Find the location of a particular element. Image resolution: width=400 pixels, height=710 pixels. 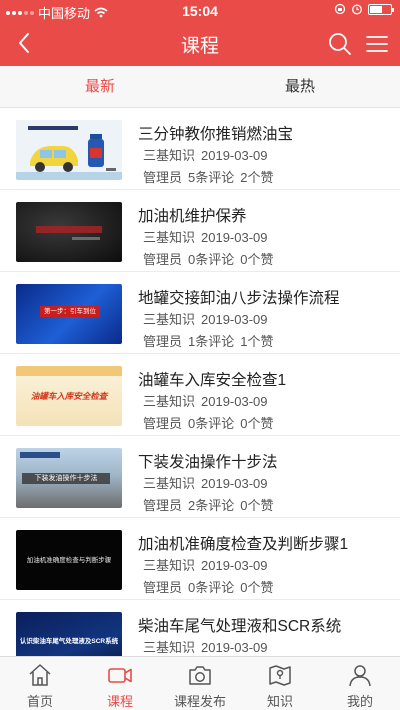

course-title: 加油机准确度检查及判断步骤1 is located at coordinates (243, 544).